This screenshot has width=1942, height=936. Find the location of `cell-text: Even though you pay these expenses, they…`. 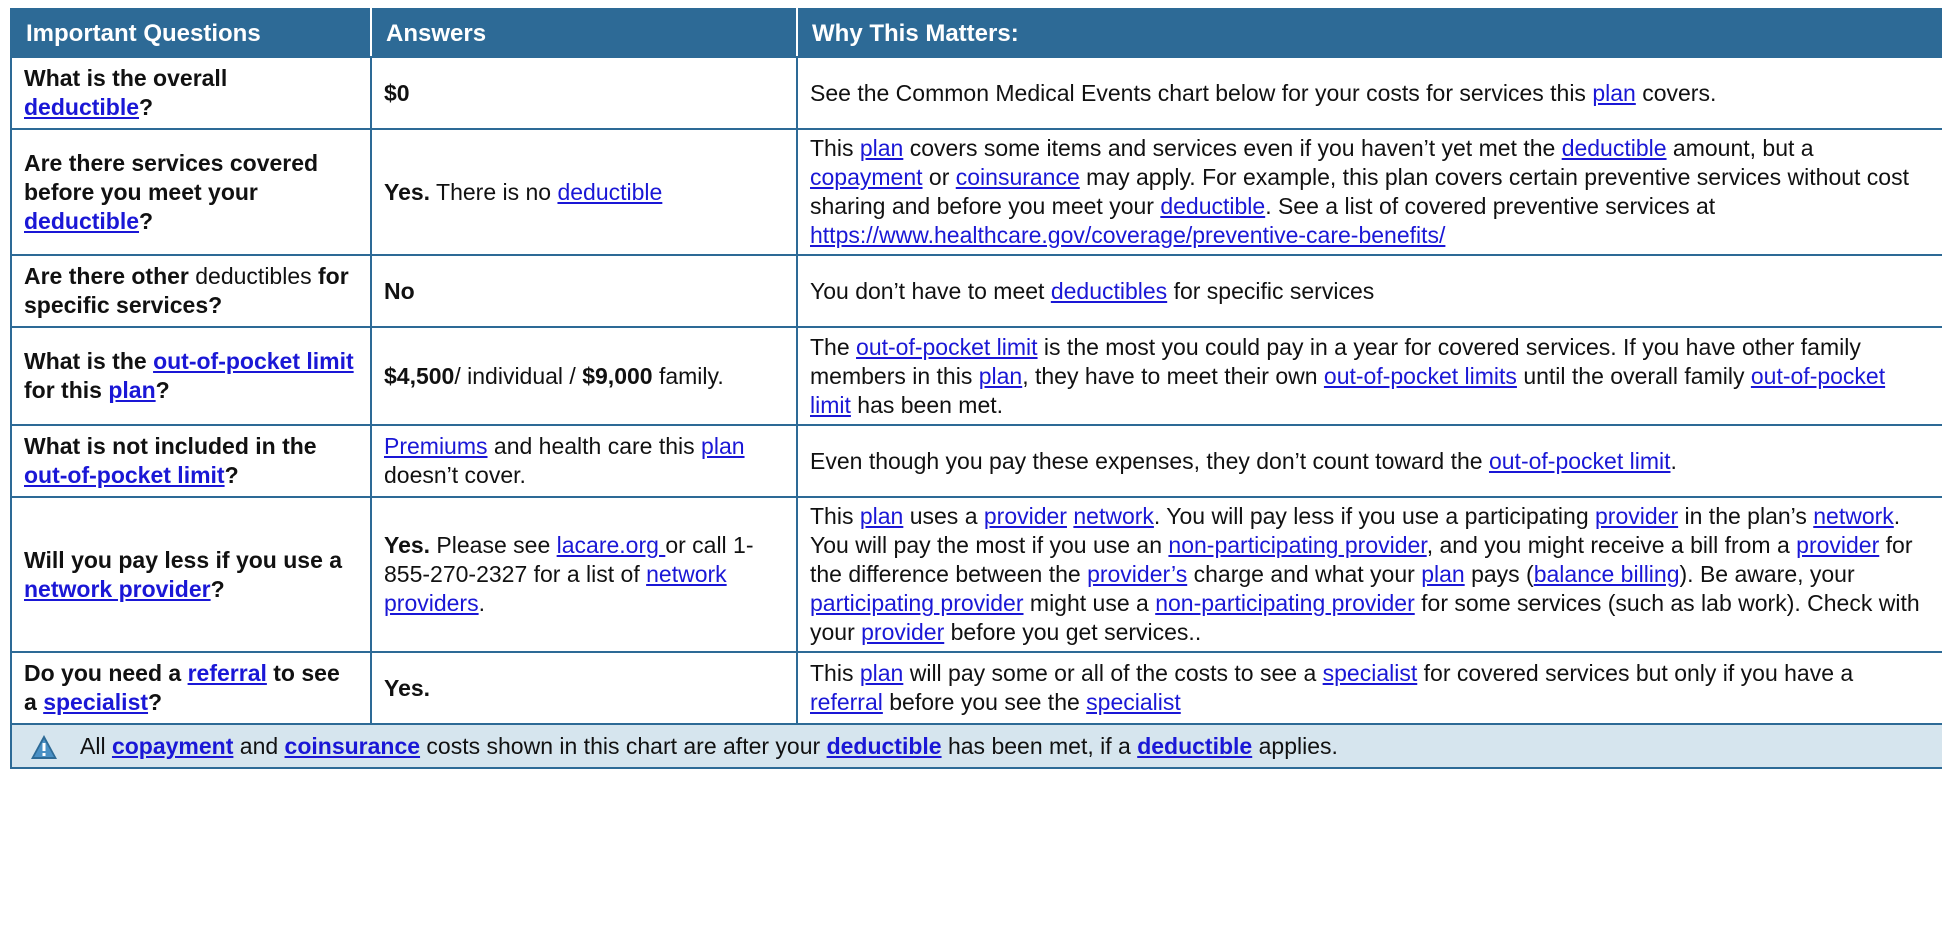

cell-text: Even though you pay these expenses, they… is located at coordinates (1149, 460).